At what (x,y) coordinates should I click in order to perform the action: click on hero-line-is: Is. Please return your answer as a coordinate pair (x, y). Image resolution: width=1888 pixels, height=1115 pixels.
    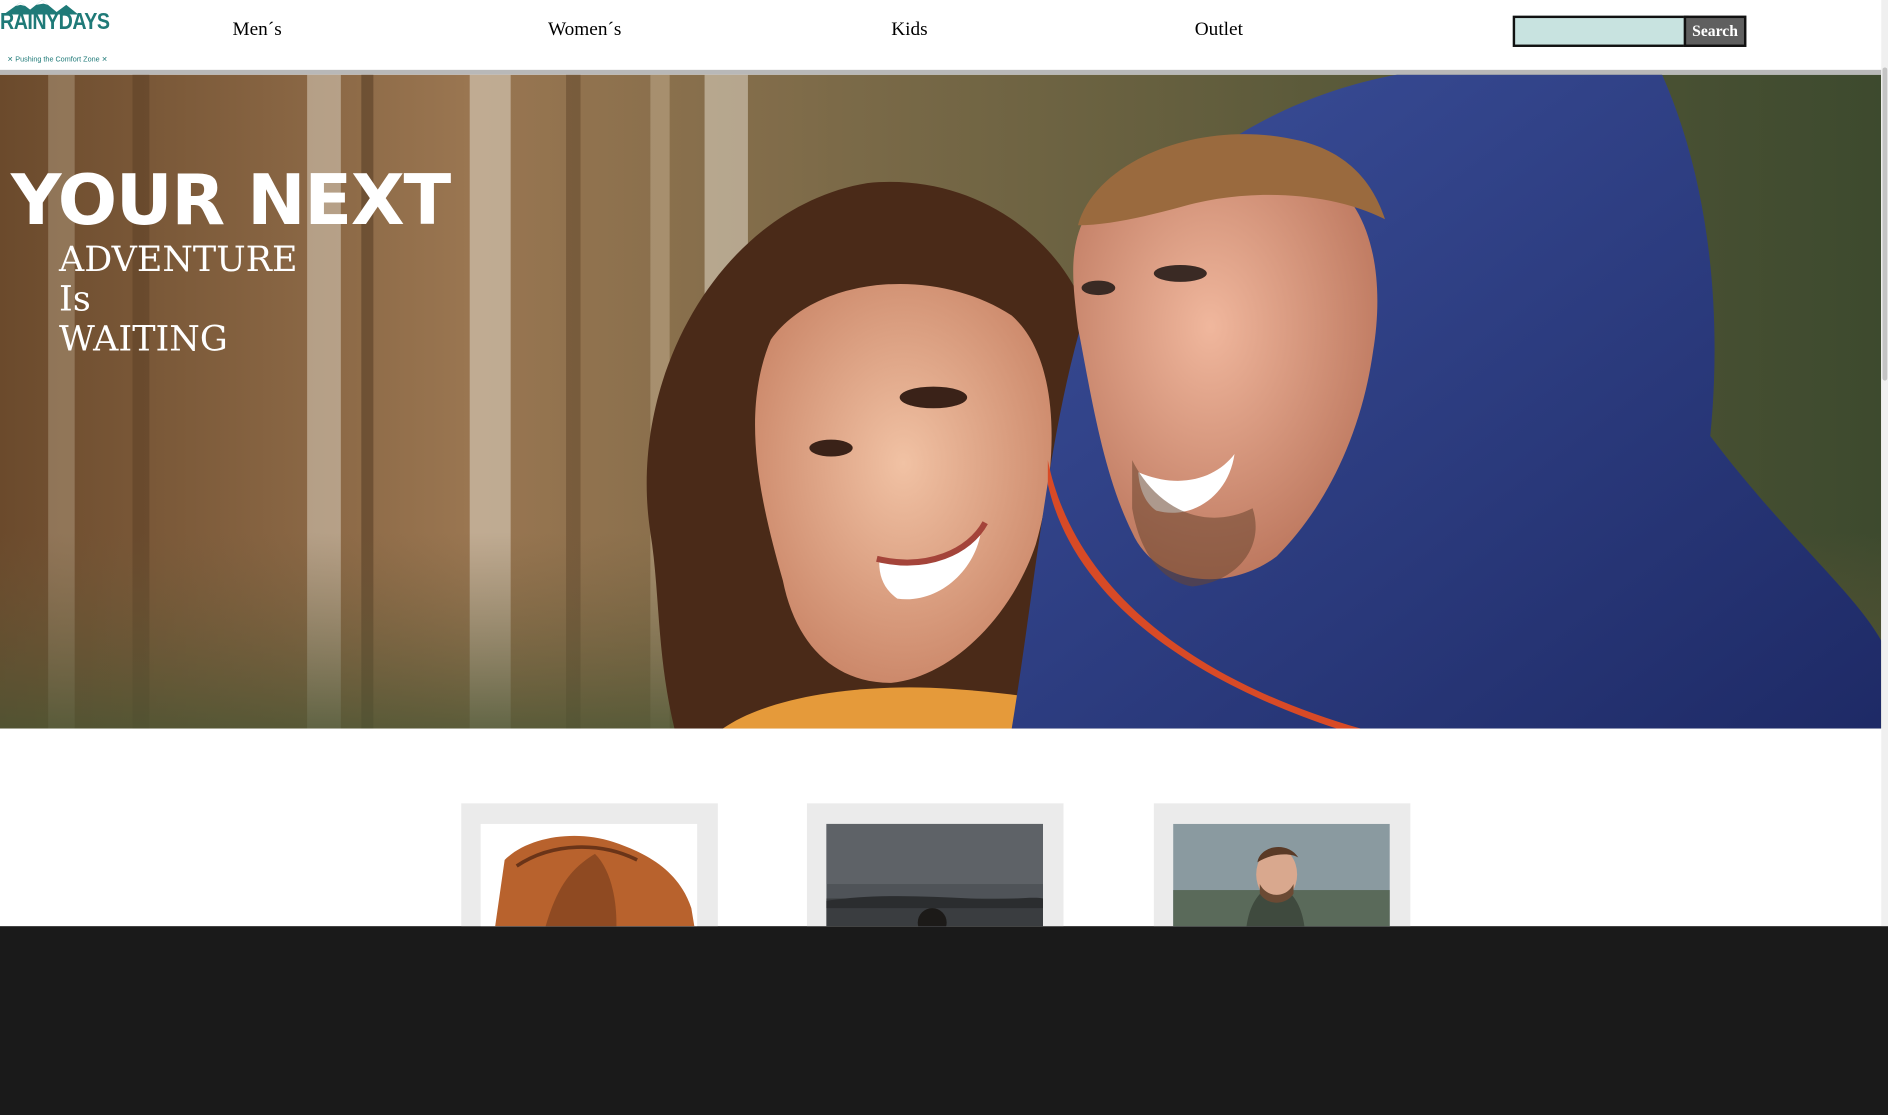
    Looking at the image, I should click on (75, 299).